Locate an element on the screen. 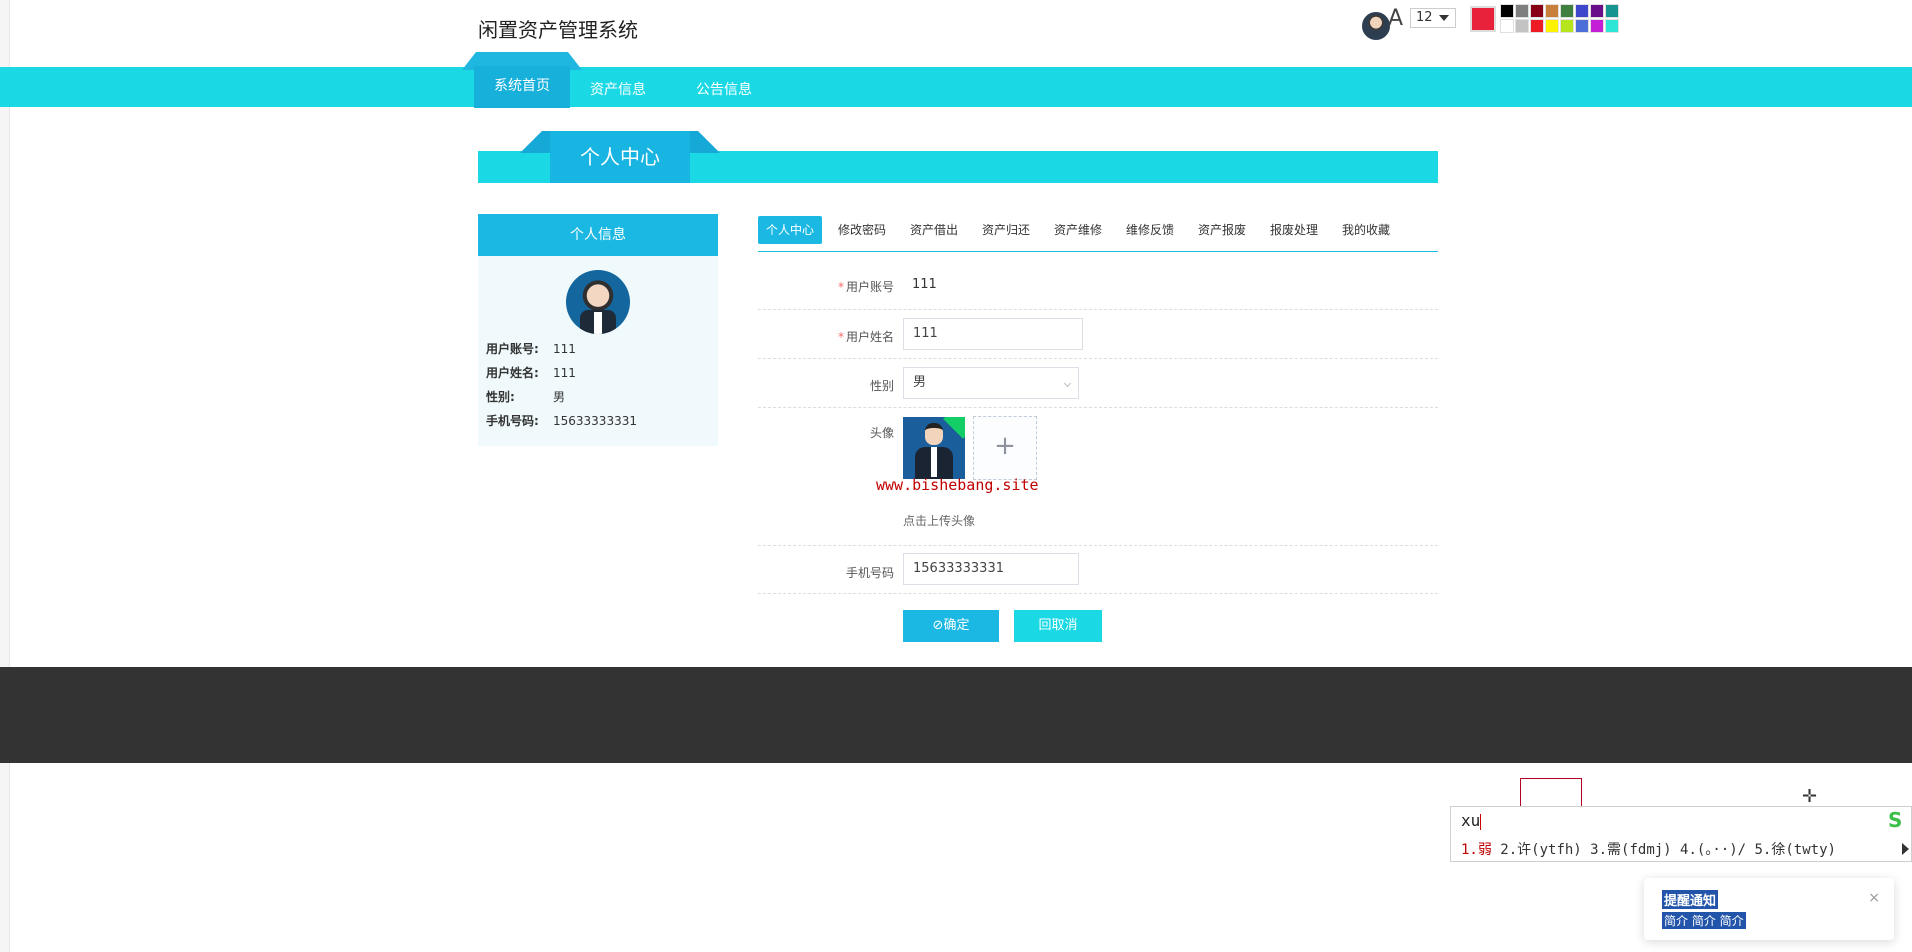  section-title: 个人中心 is located at coordinates (620, 157).